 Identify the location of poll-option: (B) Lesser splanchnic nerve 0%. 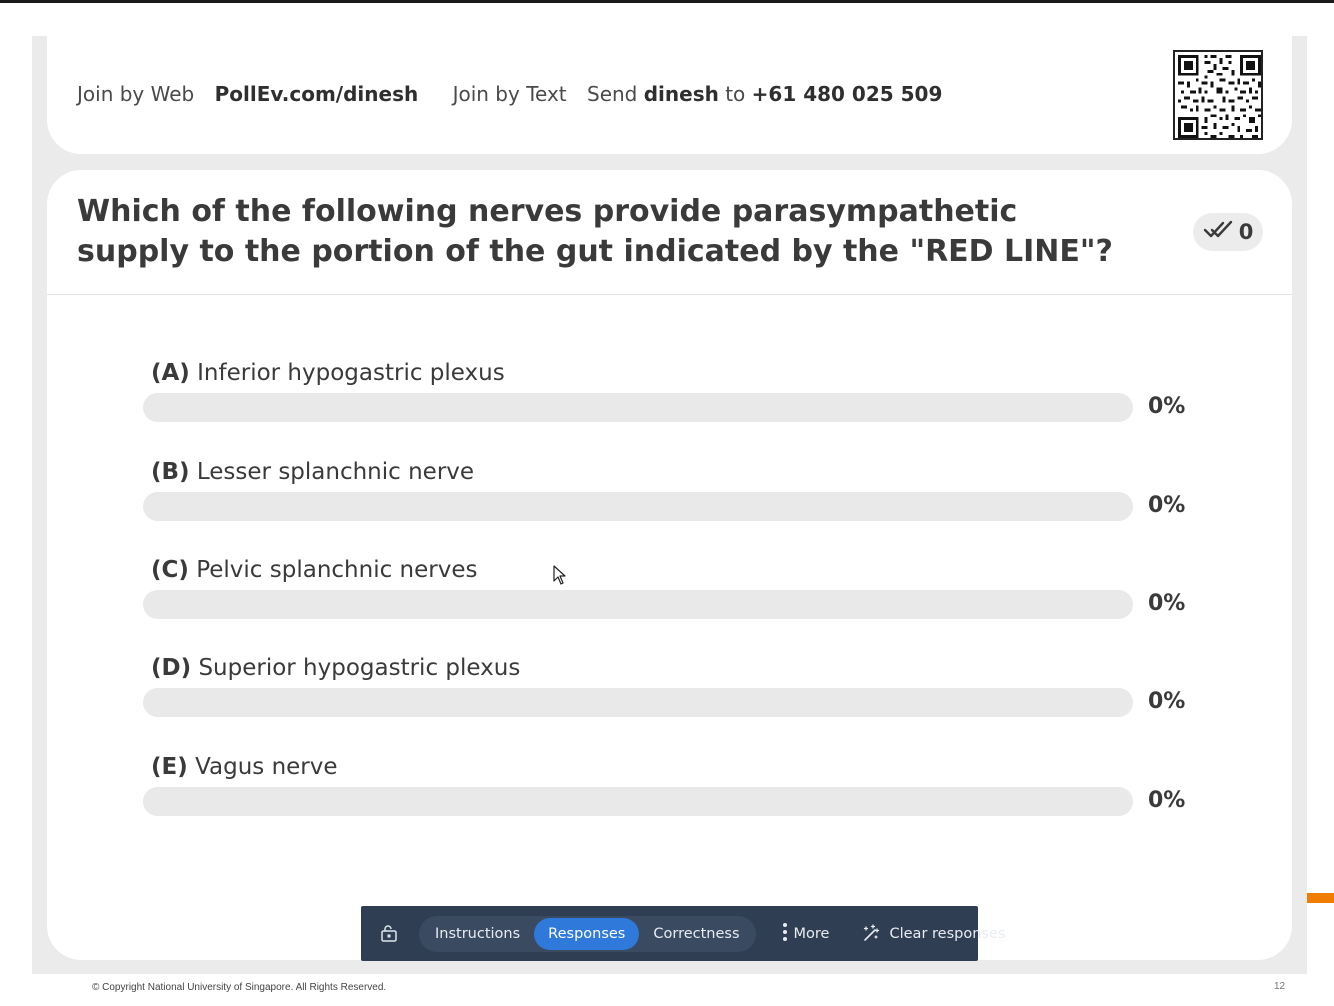
(693, 494).